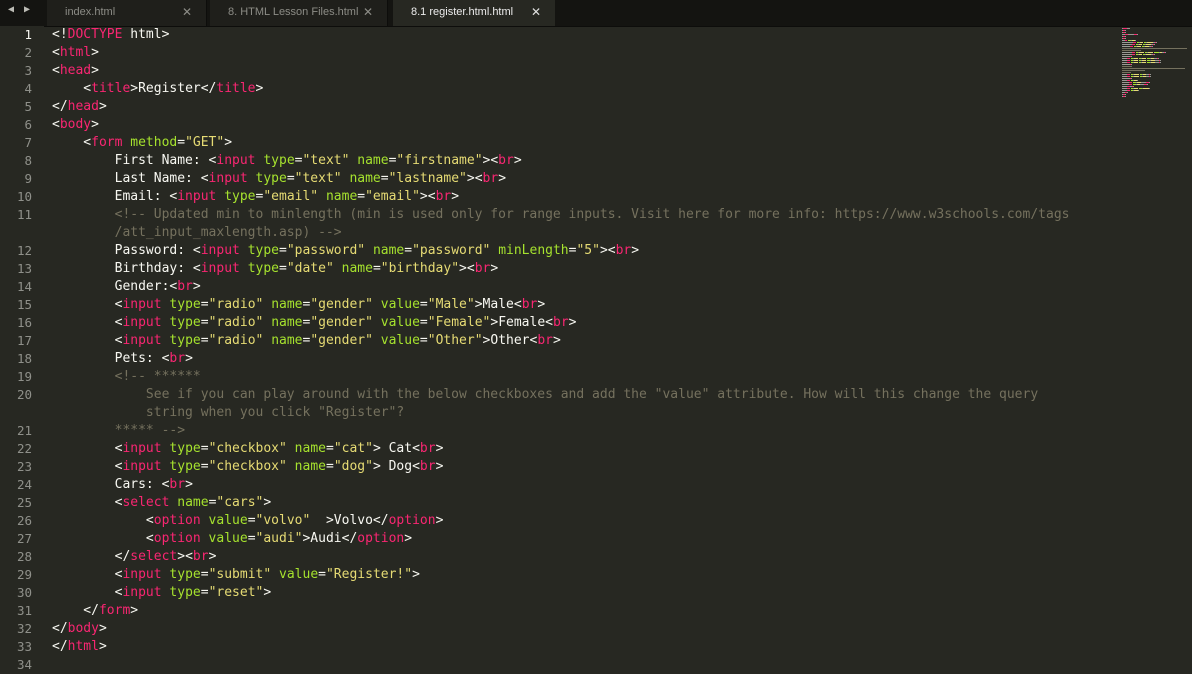 Image resolution: width=1192 pixels, height=674 pixels. I want to click on code-line: string when you click "Register"?, so click(556, 413).